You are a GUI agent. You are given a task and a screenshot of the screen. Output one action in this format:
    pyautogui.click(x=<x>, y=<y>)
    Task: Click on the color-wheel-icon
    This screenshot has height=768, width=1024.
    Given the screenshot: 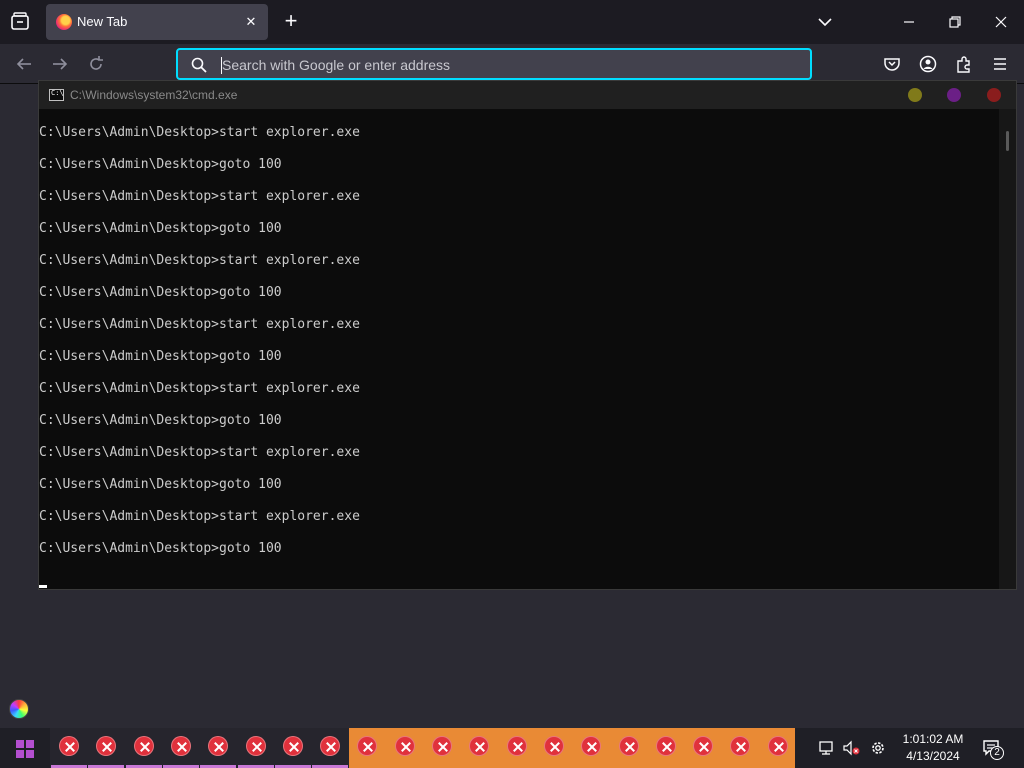 What is the action you would take?
    pyautogui.click(x=19, y=709)
    